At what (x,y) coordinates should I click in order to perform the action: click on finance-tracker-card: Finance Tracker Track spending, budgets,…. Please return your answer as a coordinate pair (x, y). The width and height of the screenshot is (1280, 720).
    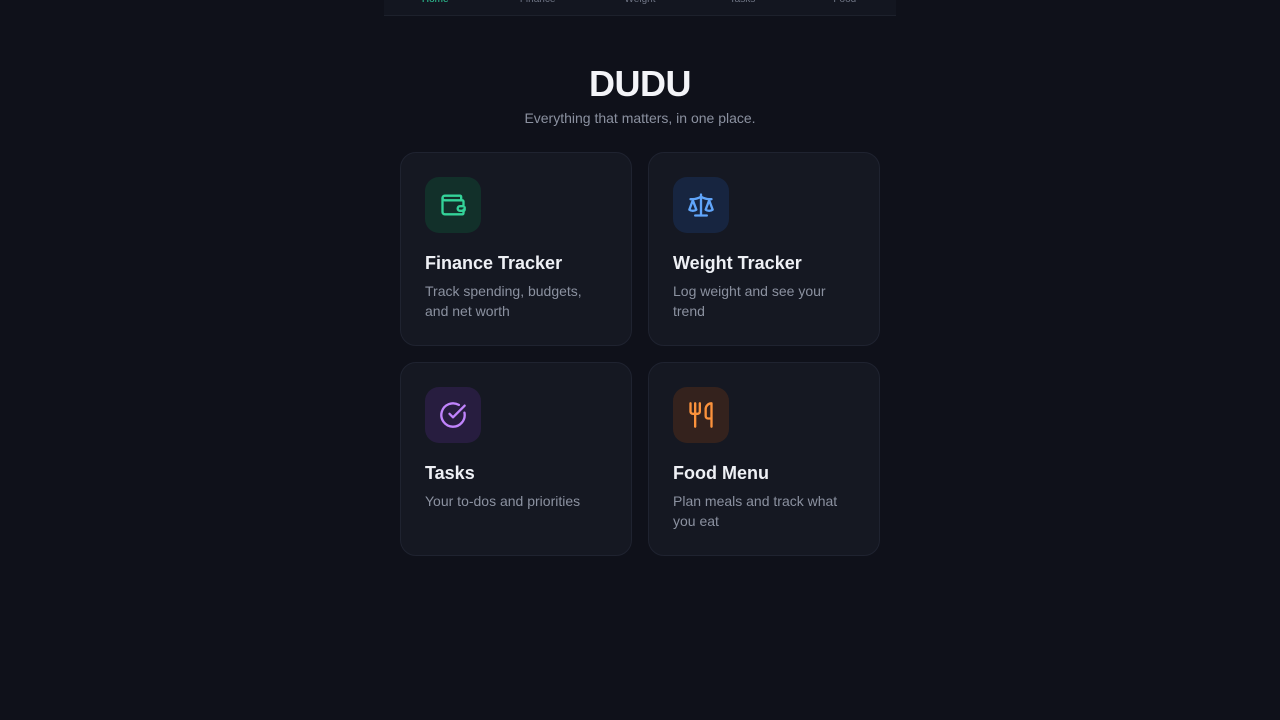
    Looking at the image, I should click on (516, 249).